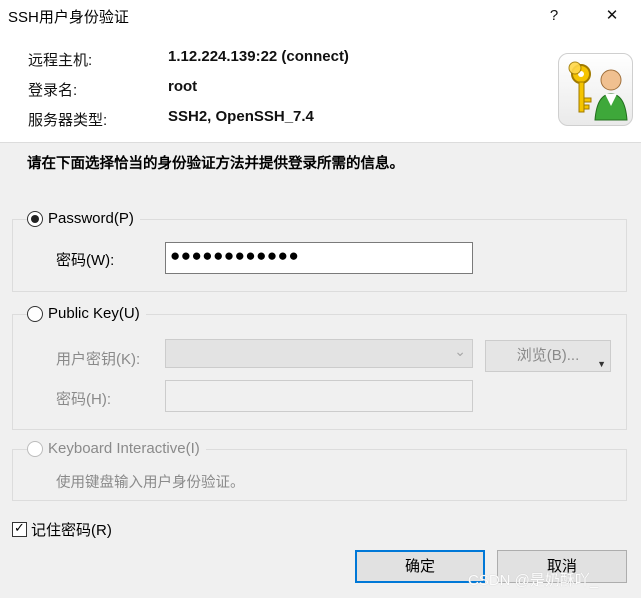 The image size is (641, 598). What do you see at coordinates (98, 359) in the screenshot?
I see `user-key-label: 用户密钥(K):` at bounding box center [98, 359].